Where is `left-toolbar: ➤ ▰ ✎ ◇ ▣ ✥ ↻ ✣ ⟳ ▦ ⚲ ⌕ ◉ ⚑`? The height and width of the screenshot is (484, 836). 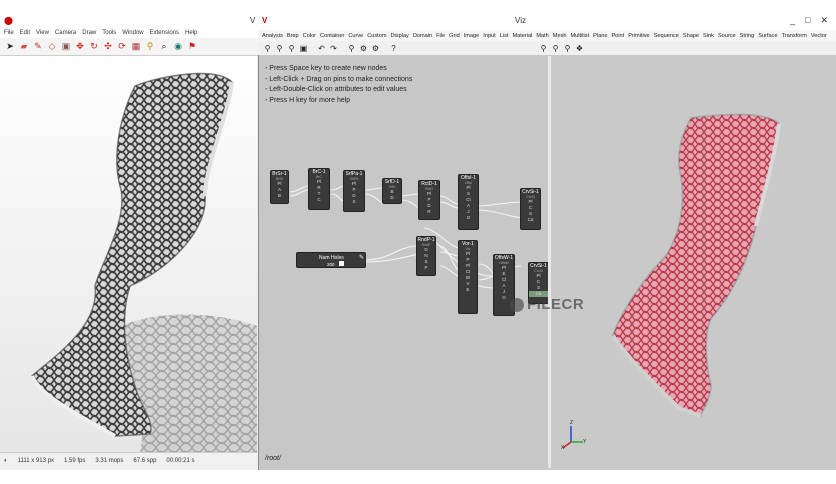 left-toolbar: ➤ ▰ ✎ ◇ ▣ ✥ ↻ ✣ ⟳ ▦ ⚲ ⌕ ◉ ⚑ is located at coordinates (130, 47).